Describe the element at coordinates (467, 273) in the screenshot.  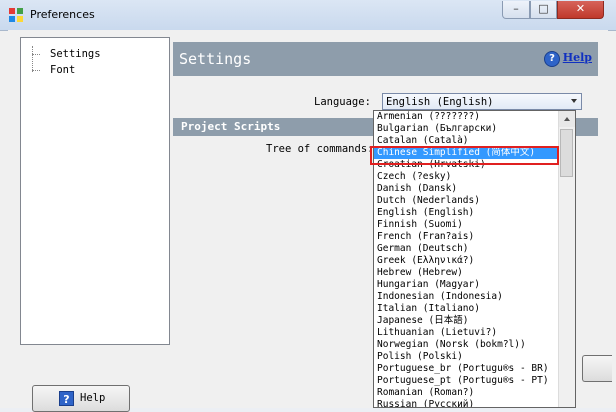
I see `language-option: Hebrew (Hebrew)` at that location.